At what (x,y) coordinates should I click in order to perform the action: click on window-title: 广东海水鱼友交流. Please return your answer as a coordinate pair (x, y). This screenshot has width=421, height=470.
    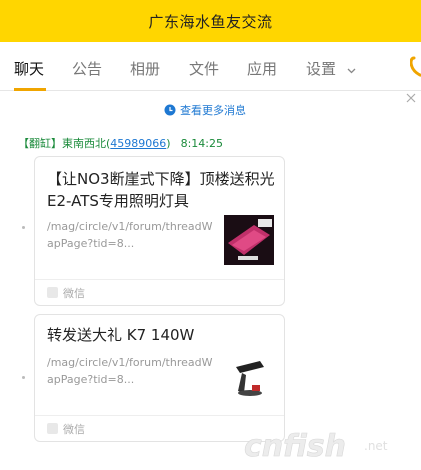
    Looking at the image, I should click on (210, 21).